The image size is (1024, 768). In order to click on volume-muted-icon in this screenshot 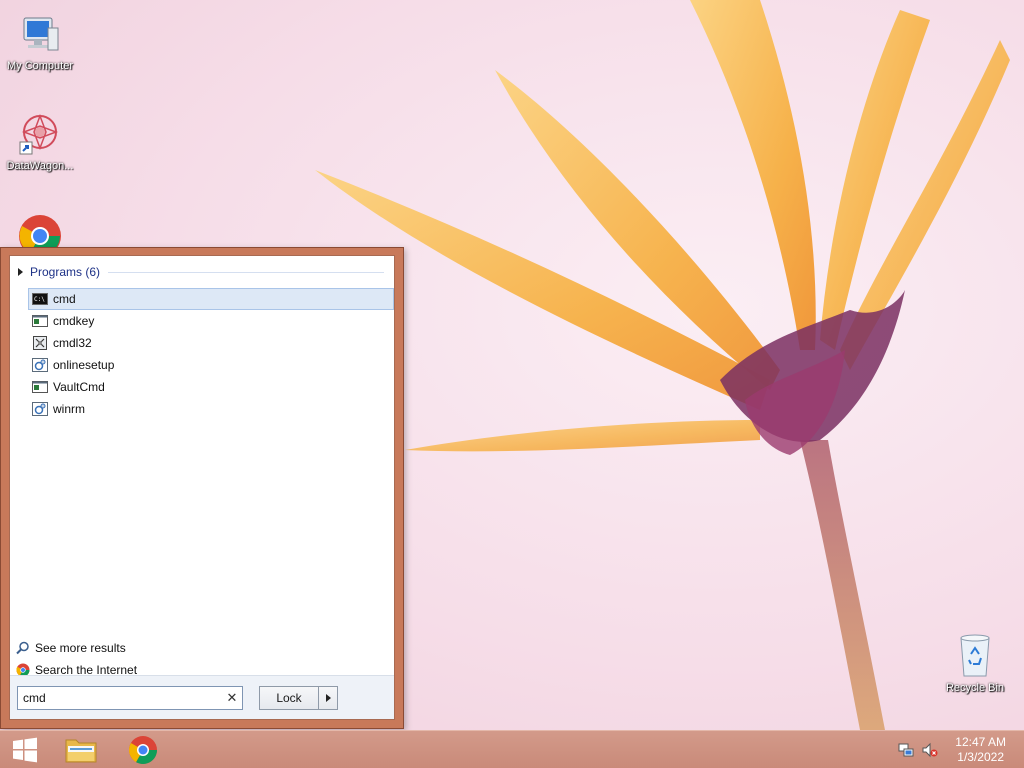, I will do `click(930, 750)`.